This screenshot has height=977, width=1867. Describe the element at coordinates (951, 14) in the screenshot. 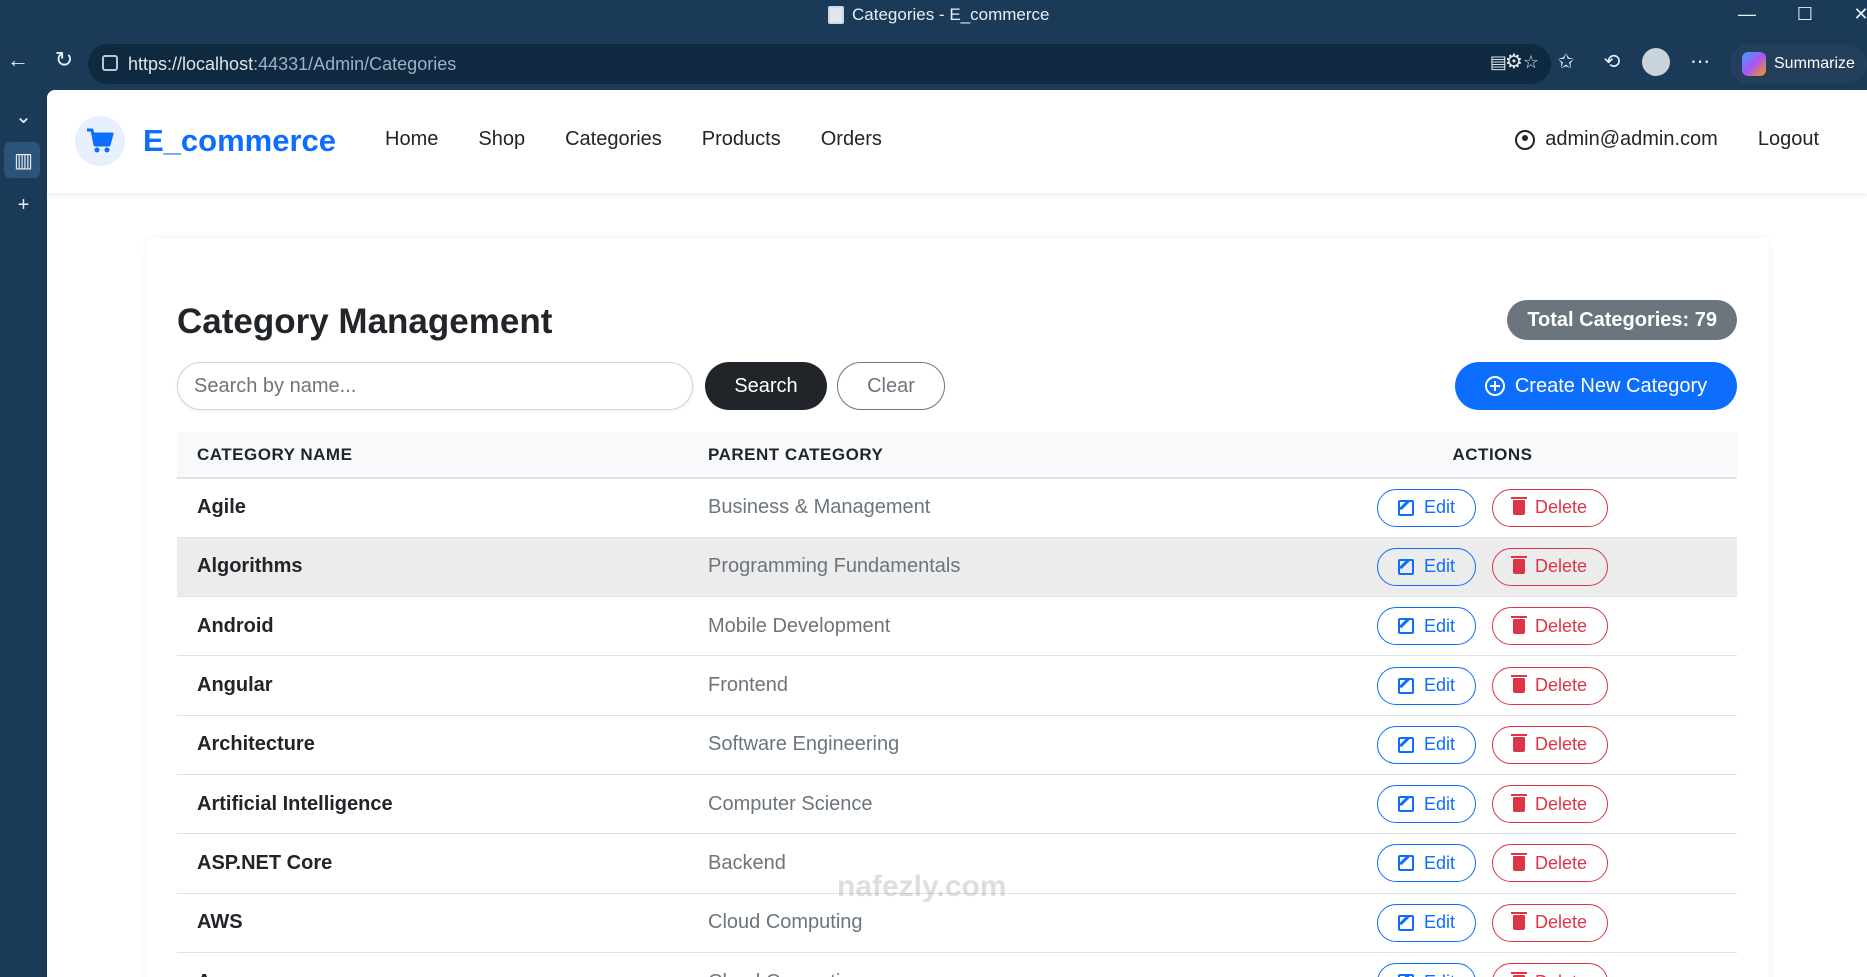

I see `window-title-text: Categories - E_commerce` at that location.